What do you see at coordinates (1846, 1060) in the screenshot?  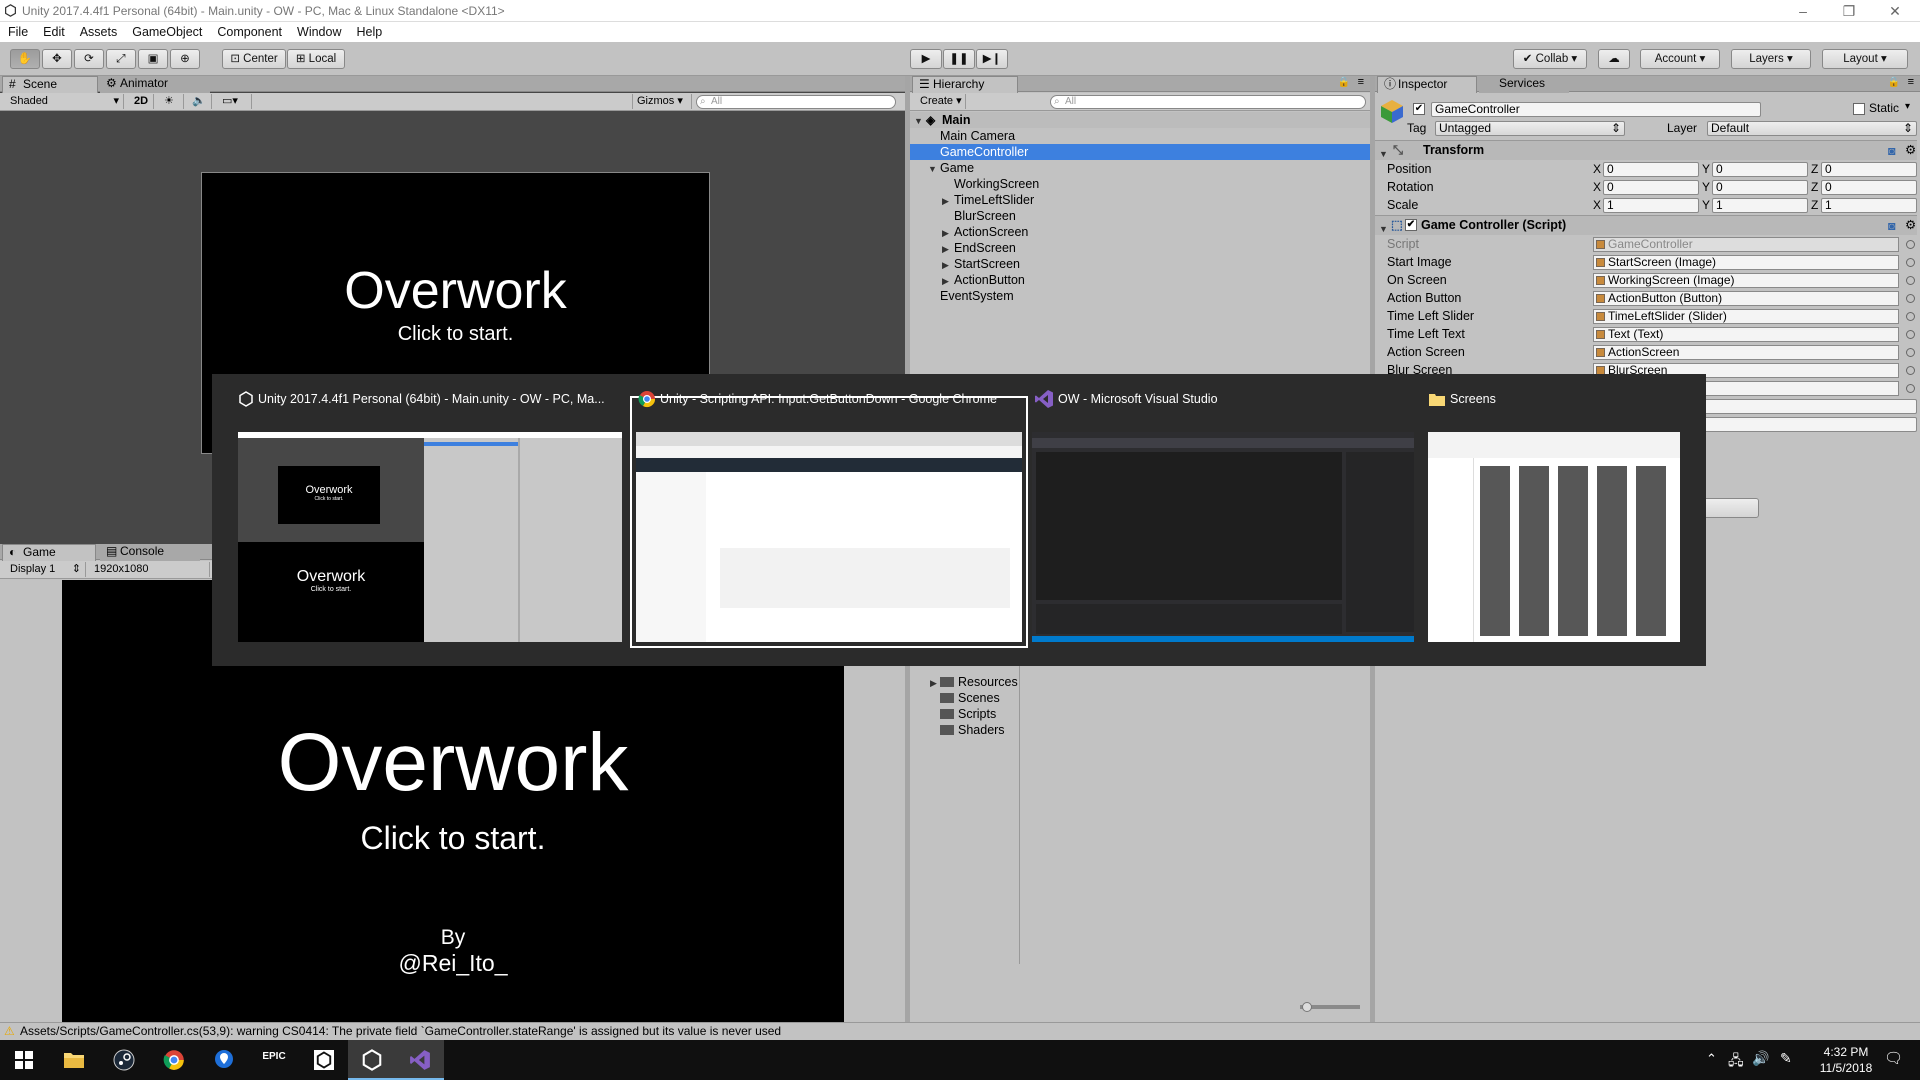 I see `clock: 4:32 PM 11/5/2018` at bounding box center [1846, 1060].